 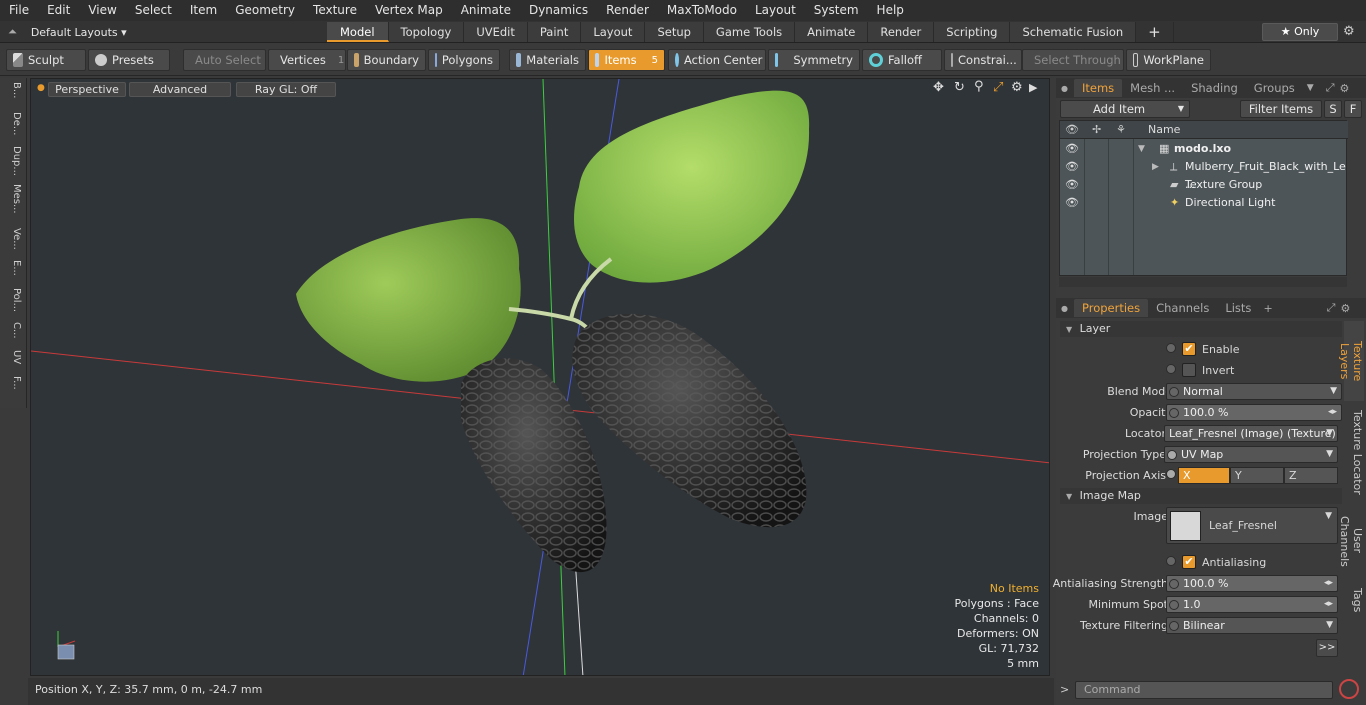 What do you see at coordinates (1171, 369) in the screenshot?
I see `invert-dot` at bounding box center [1171, 369].